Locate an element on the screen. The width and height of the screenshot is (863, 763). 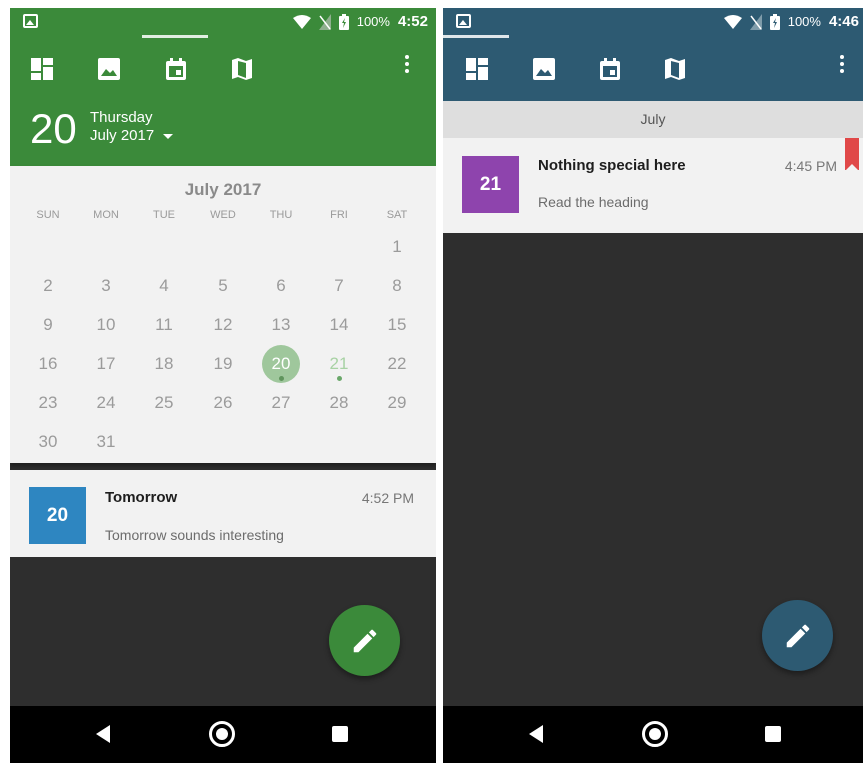
header-weekday: Thursday is located at coordinates (121, 117).